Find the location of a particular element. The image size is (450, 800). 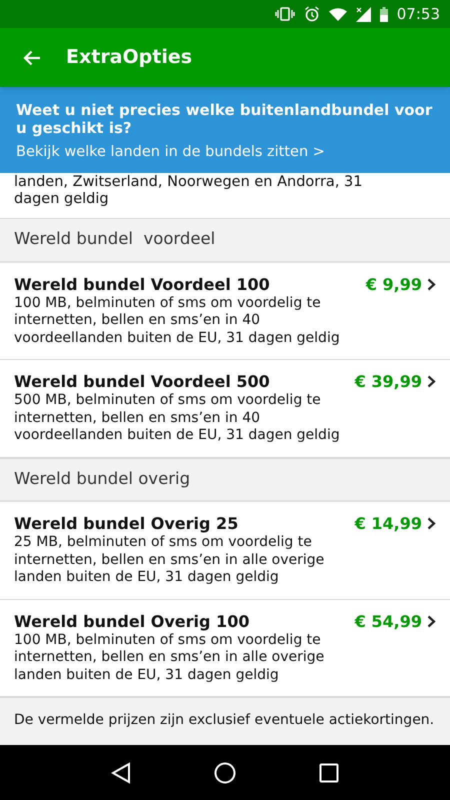

bundle-list-item: Wereld bundel Voordeel 500 500 MB, belminuten of sms om voordelig te internetten, bellen en sms’en in 40 voordeellanden buiten de EU, 31 dagen geldig € 39,99 is located at coordinates (225, 409).